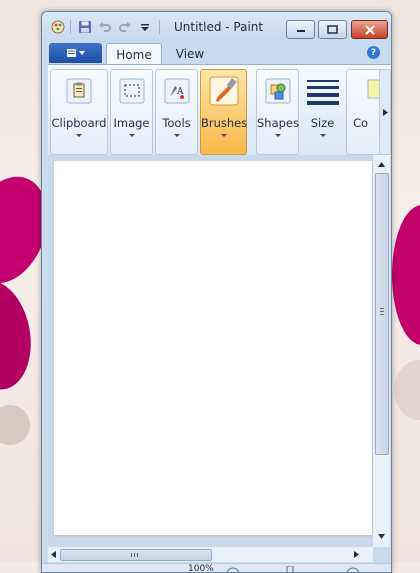  I want to click on ribbon-scroll-right-button, so click(385, 112).